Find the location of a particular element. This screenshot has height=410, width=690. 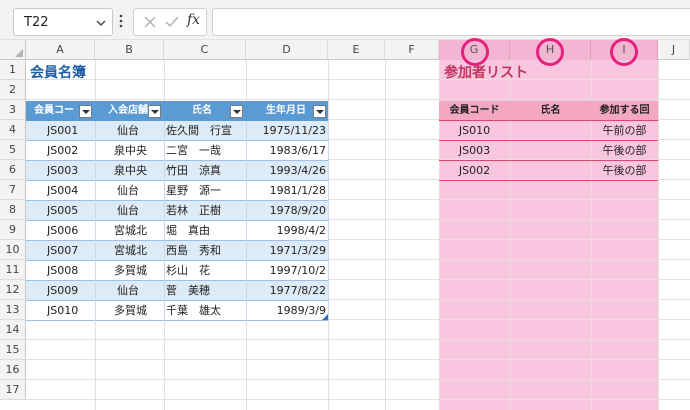

member-birthdate: 1993/4/26 is located at coordinates (286, 171).